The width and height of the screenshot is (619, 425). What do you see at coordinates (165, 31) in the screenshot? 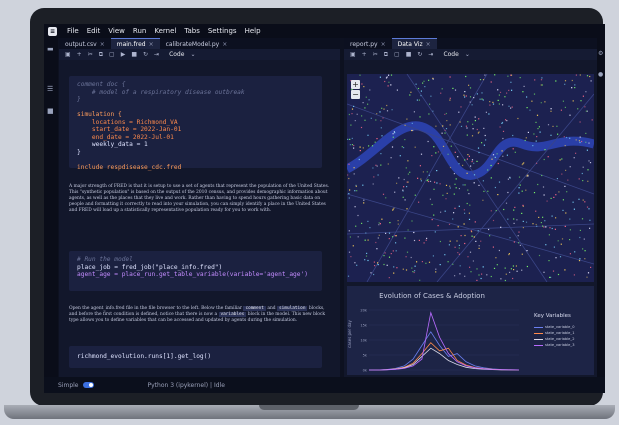
I see `menu-kernel: Kernel` at bounding box center [165, 31].